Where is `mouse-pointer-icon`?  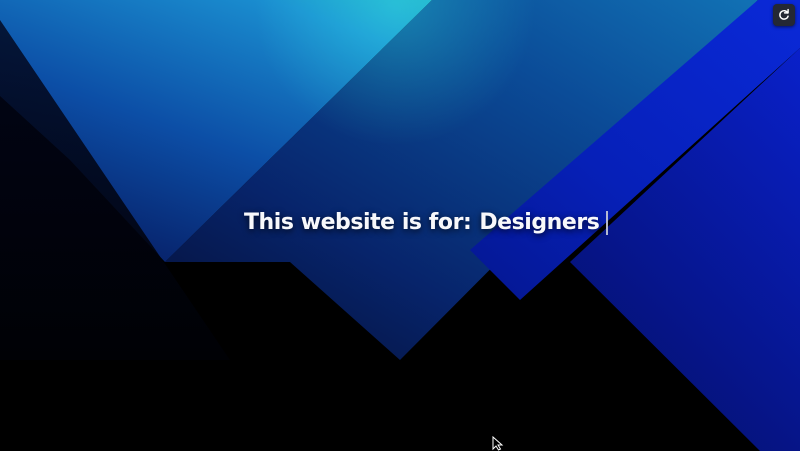
mouse-pointer-icon is located at coordinates (498, 443).